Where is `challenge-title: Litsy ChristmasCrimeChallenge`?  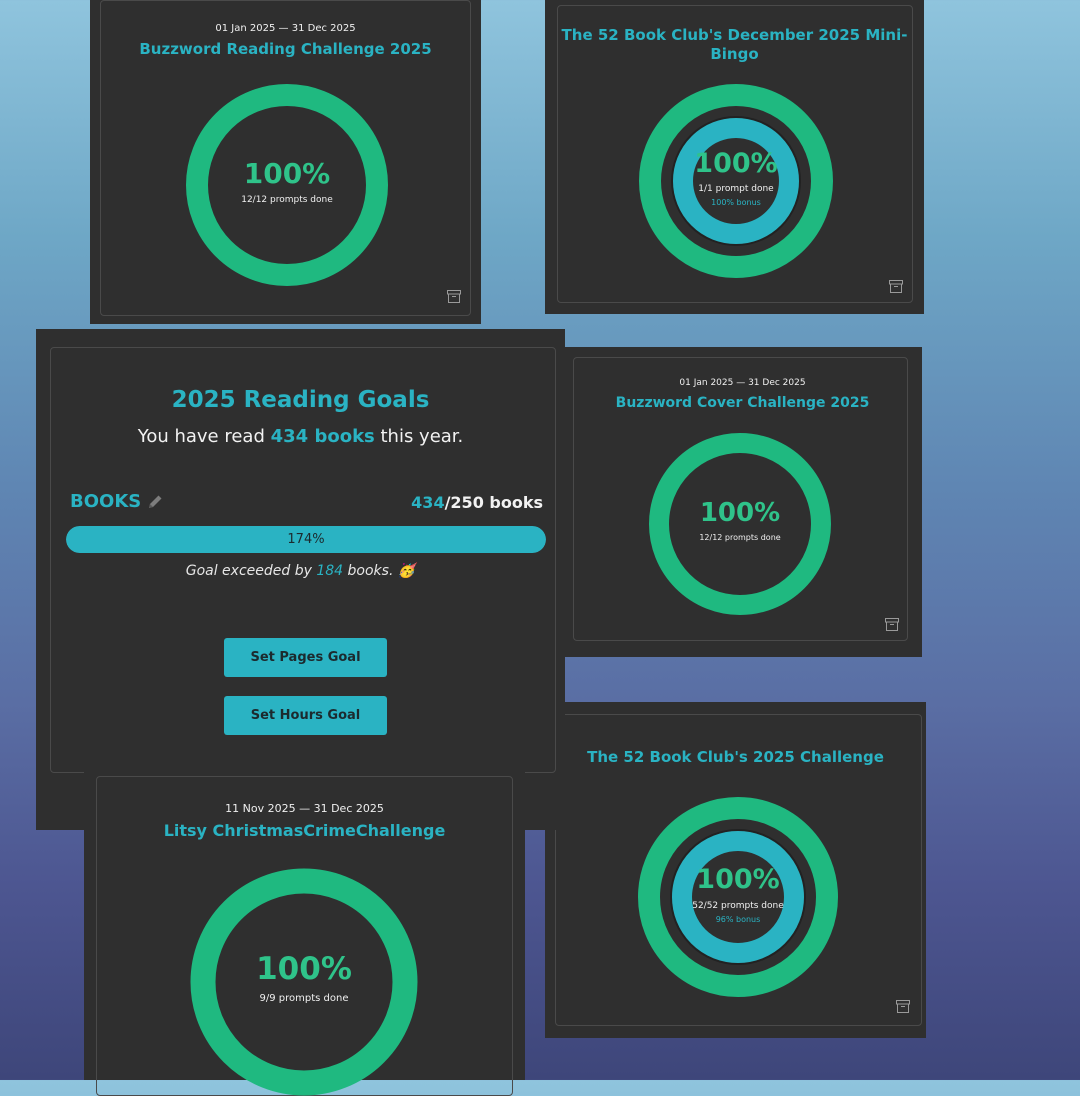 challenge-title: Litsy ChristmasCrimeChallenge is located at coordinates (304, 830).